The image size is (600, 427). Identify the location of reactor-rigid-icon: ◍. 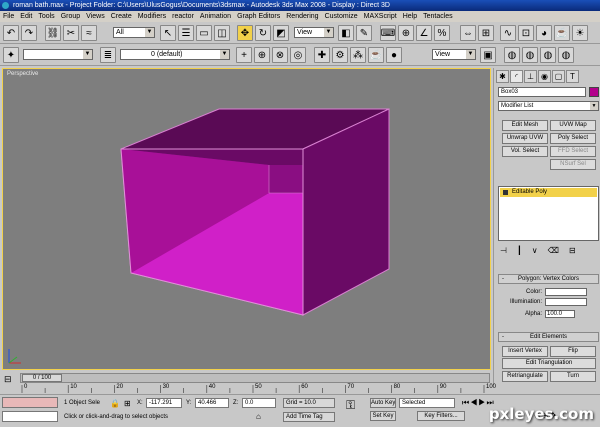
(512, 55).